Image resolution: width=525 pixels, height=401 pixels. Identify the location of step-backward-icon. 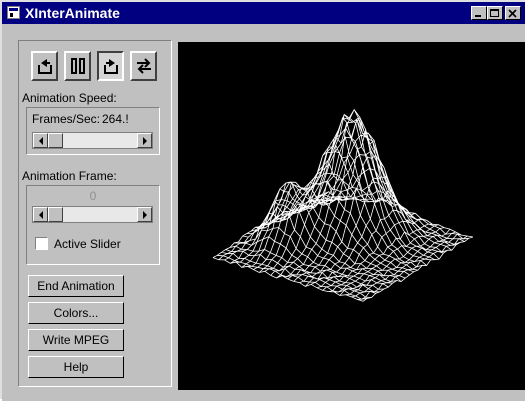
(45, 66).